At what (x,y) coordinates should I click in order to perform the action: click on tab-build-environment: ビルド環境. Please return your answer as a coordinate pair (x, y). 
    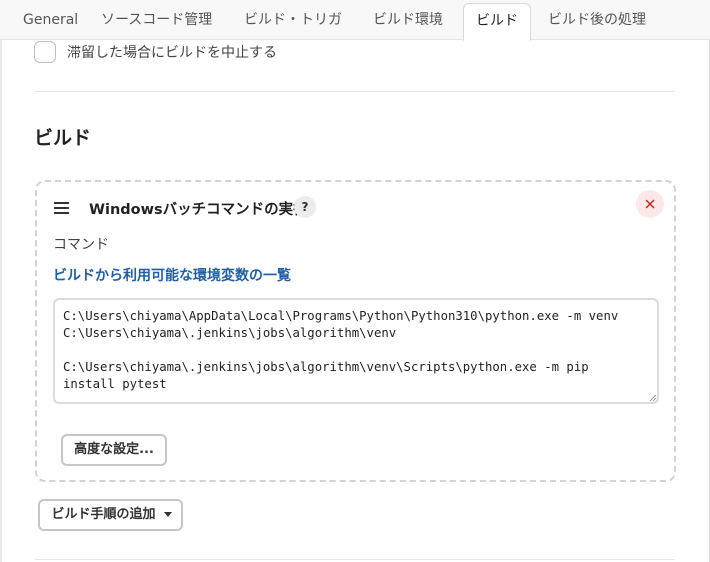
    Looking at the image, I should click on (408, 20).